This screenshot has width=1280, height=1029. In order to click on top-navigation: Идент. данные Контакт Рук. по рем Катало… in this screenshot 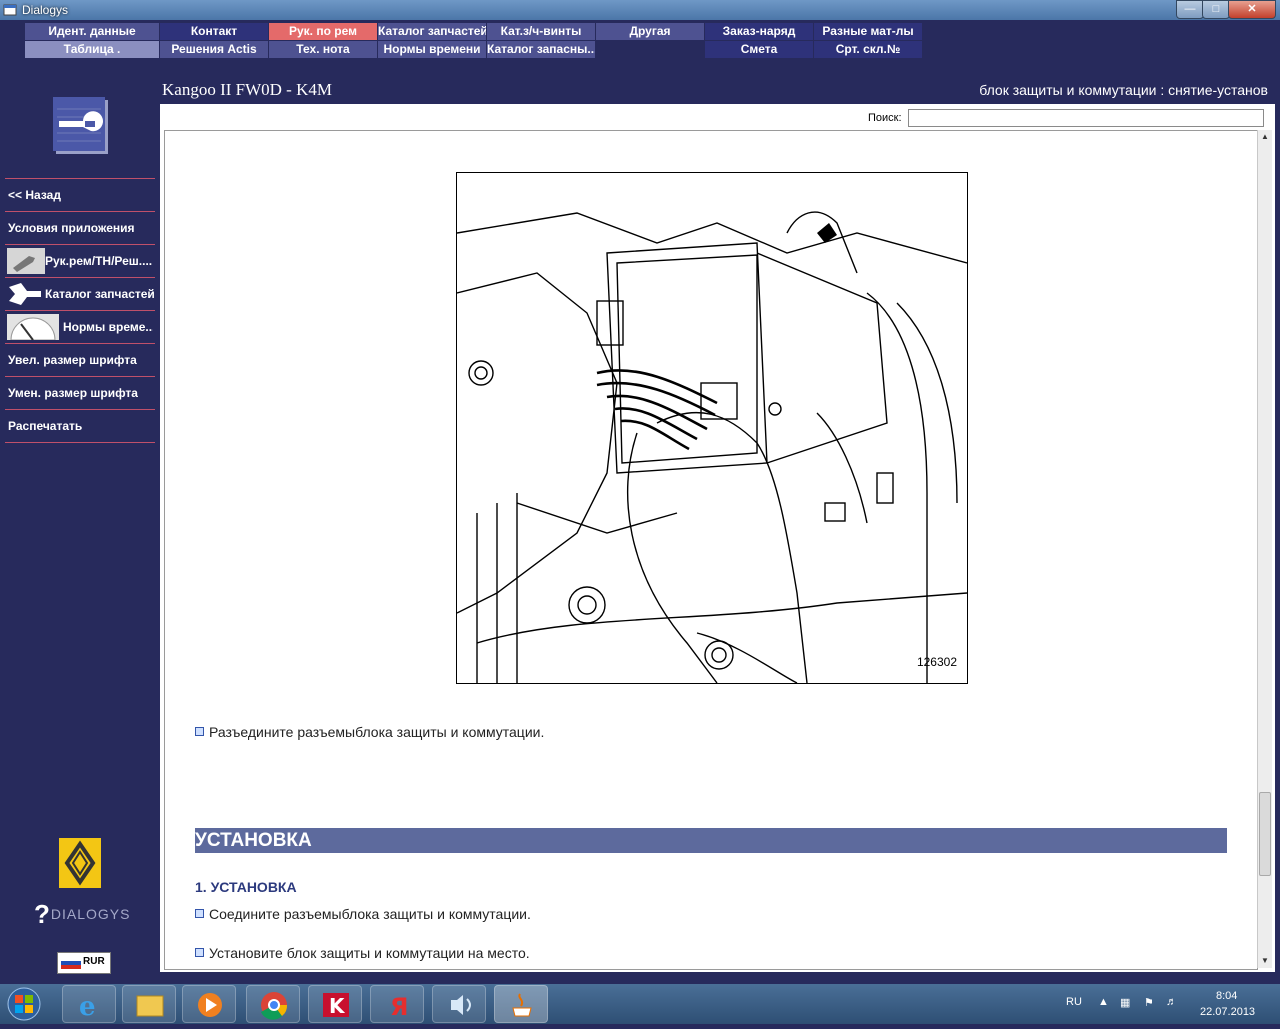, I will do `click(640, 49)`.